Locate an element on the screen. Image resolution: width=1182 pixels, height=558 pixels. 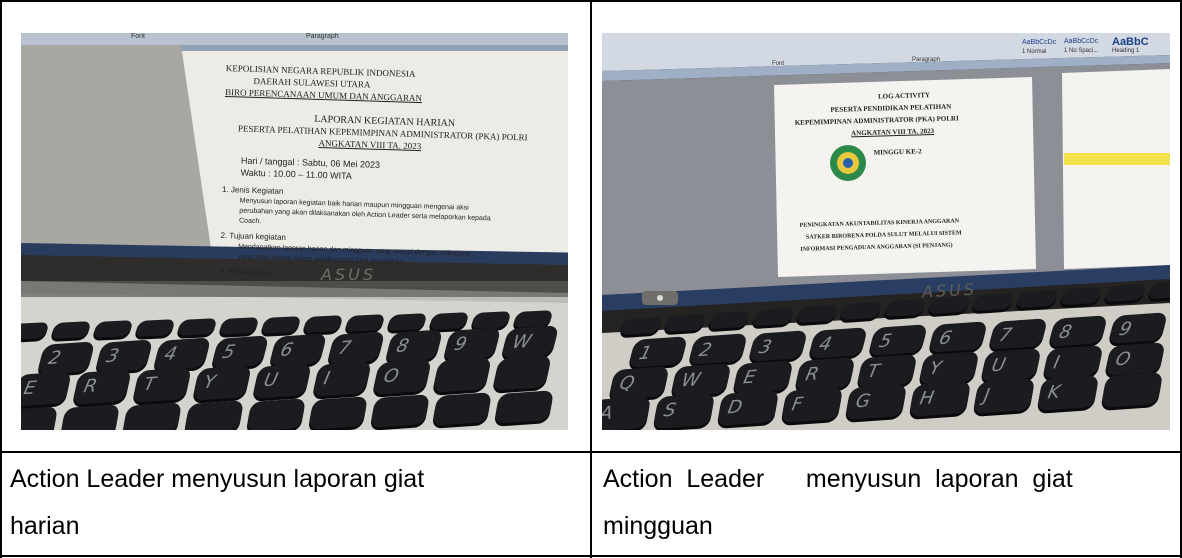
keyboard-key-label: Y is located at coordinates (935, 368).